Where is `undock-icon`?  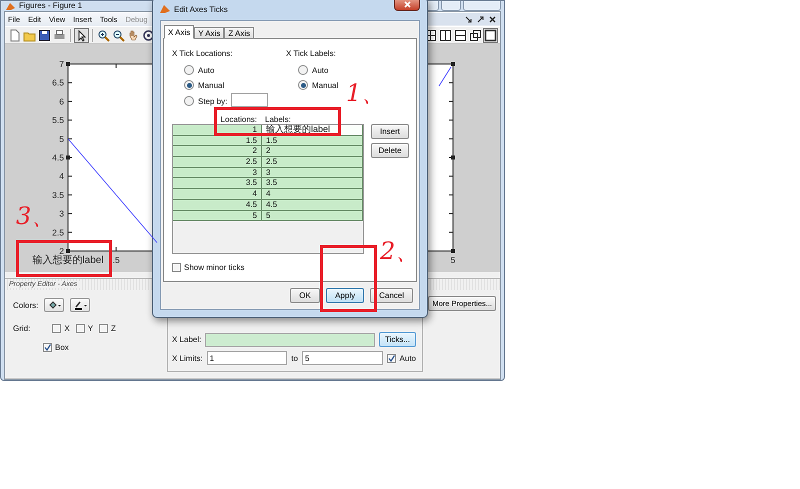 undock-icon is located at coordinates (468, 19).